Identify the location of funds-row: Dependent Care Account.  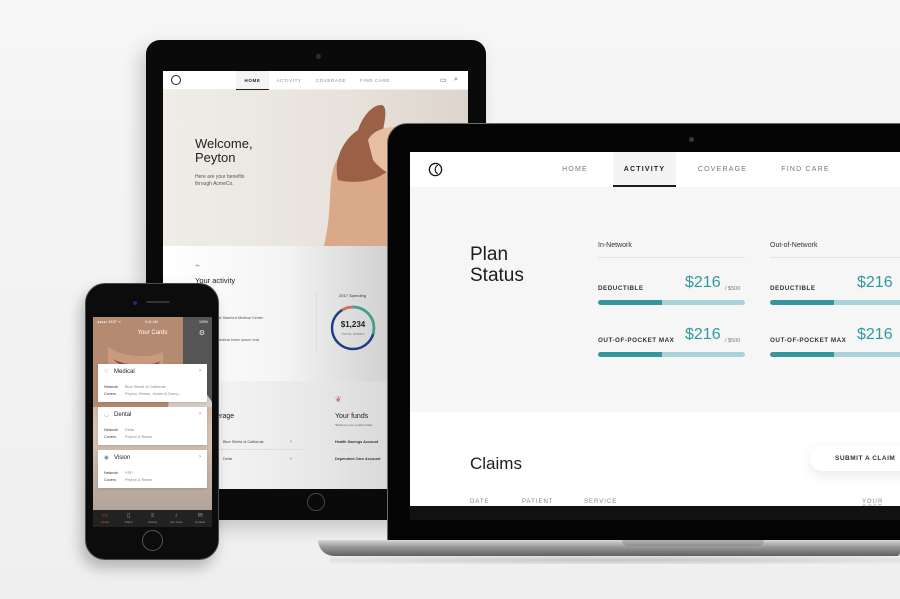
(357, 459).